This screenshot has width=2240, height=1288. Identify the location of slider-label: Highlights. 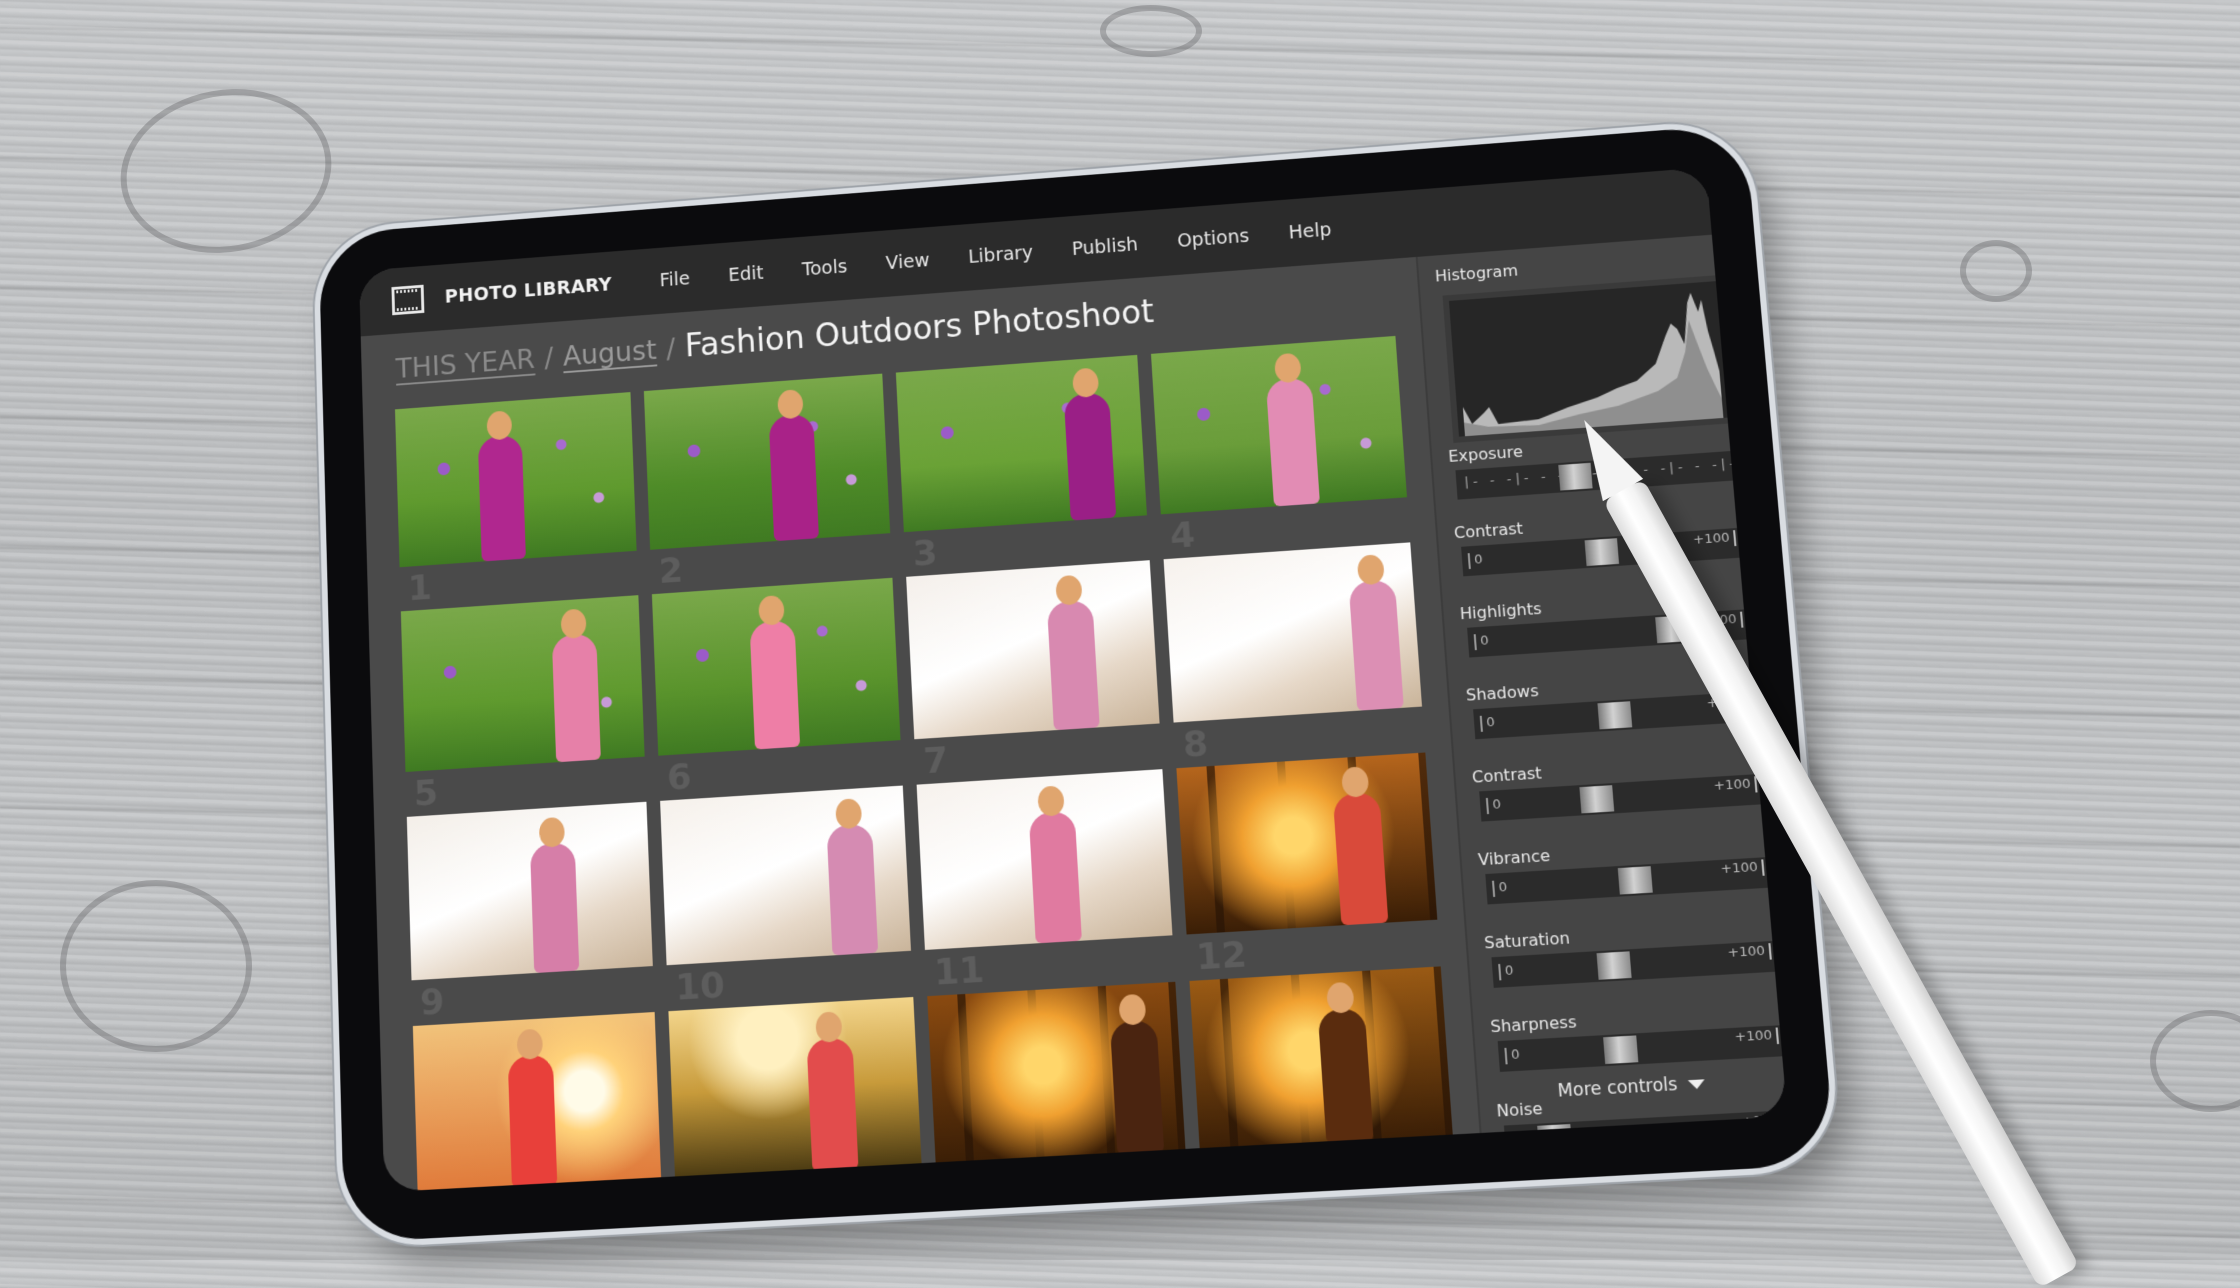
(1501, 611).